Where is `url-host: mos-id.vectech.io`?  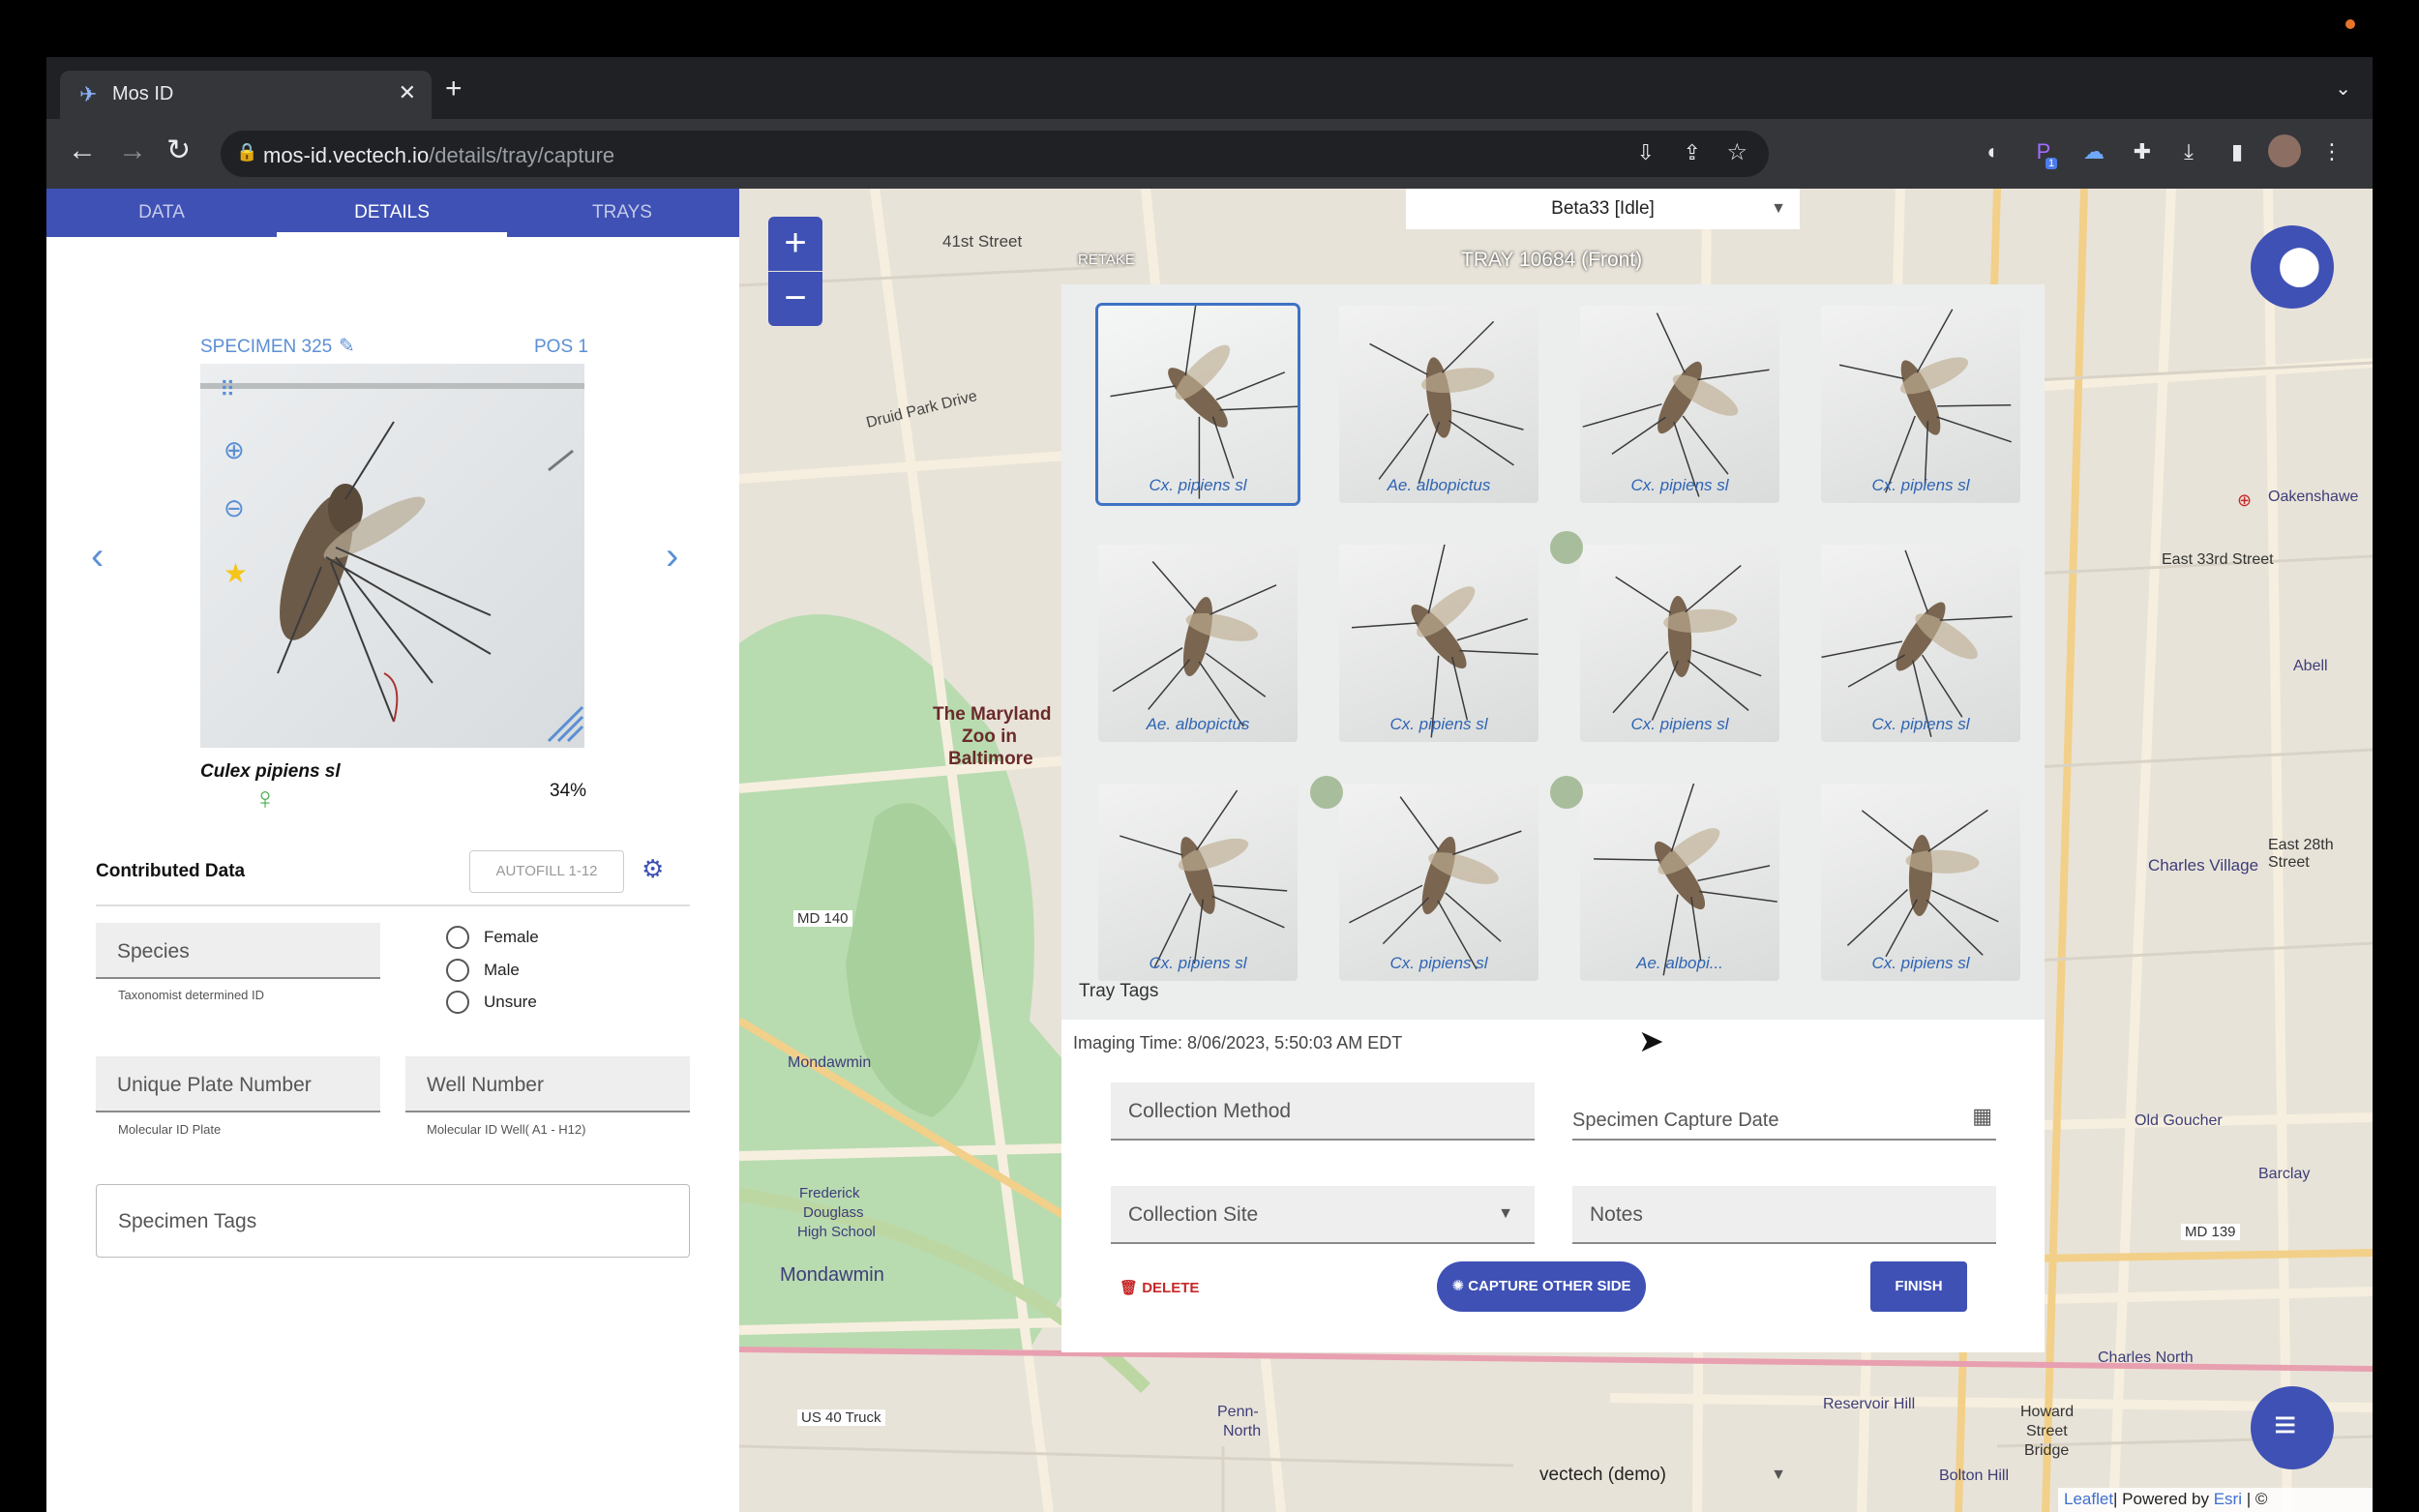
url-host: mos-id.vectech.io is located at coordinates (347, 155).